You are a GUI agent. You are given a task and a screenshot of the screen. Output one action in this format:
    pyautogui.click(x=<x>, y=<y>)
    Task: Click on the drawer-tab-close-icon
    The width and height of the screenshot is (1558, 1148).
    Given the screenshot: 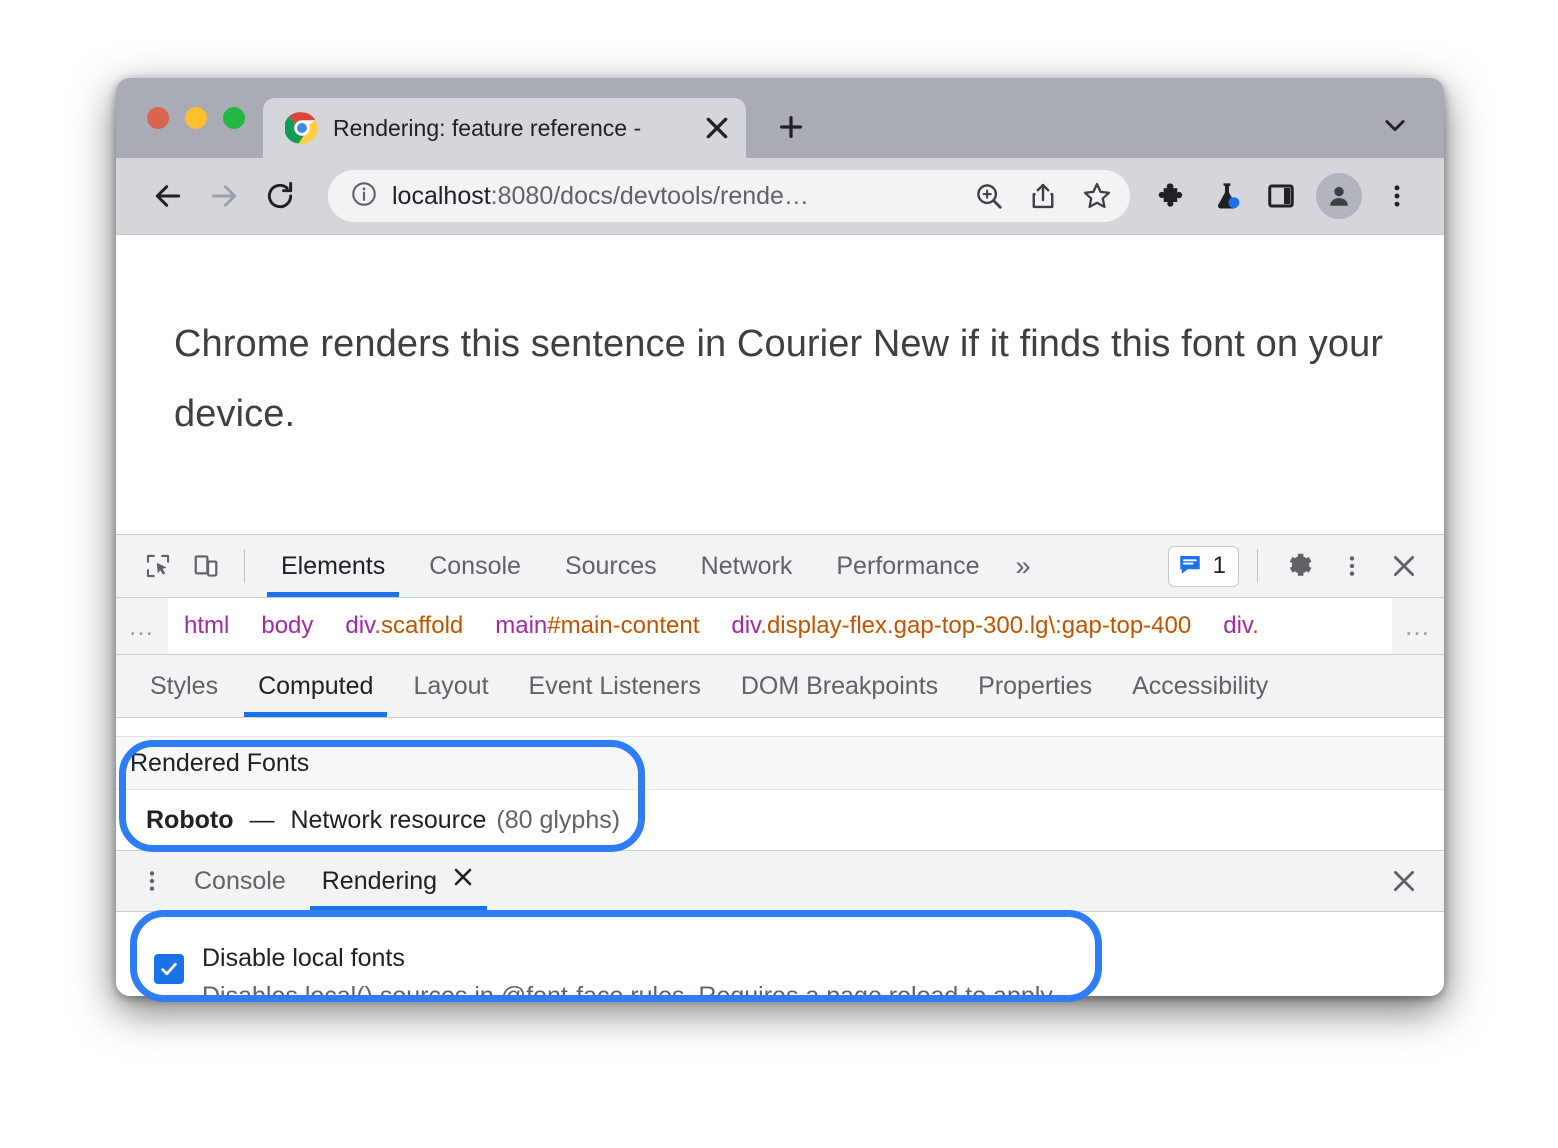 What is the action you would take?
    pyautogui.click(x=463, y=881)
    